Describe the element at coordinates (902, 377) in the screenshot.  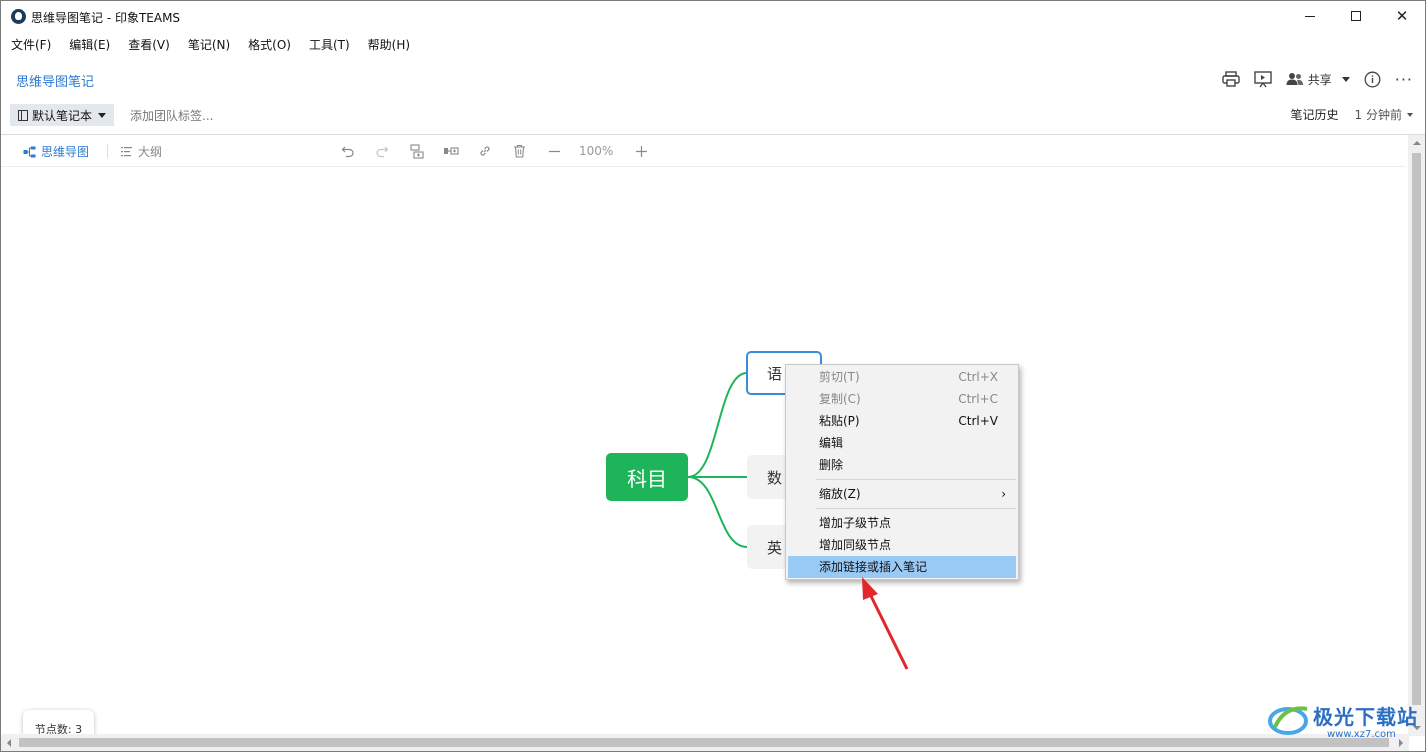
I see `menu-item-cut: 剪切(T) Ctrl+X` at that location.